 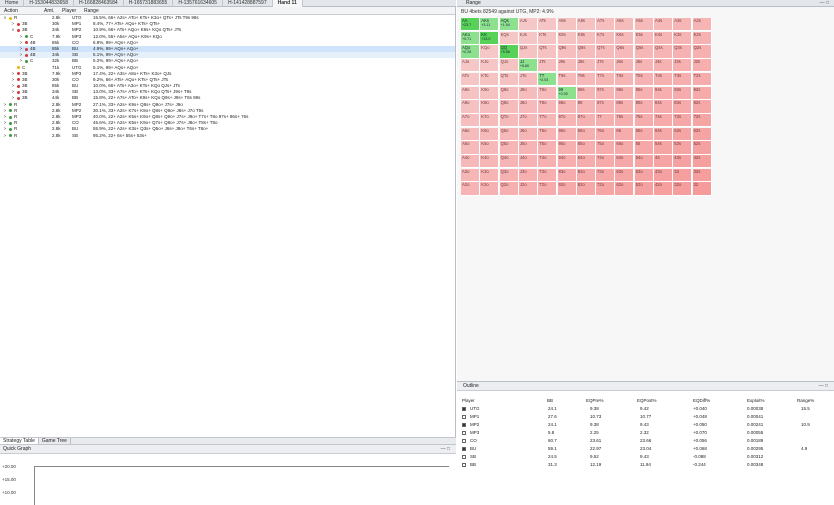 What do you see at coordinates (586, 134) in the screenshot?
I see `range-cell-86o: 86o` at bounding box center [586, 134].